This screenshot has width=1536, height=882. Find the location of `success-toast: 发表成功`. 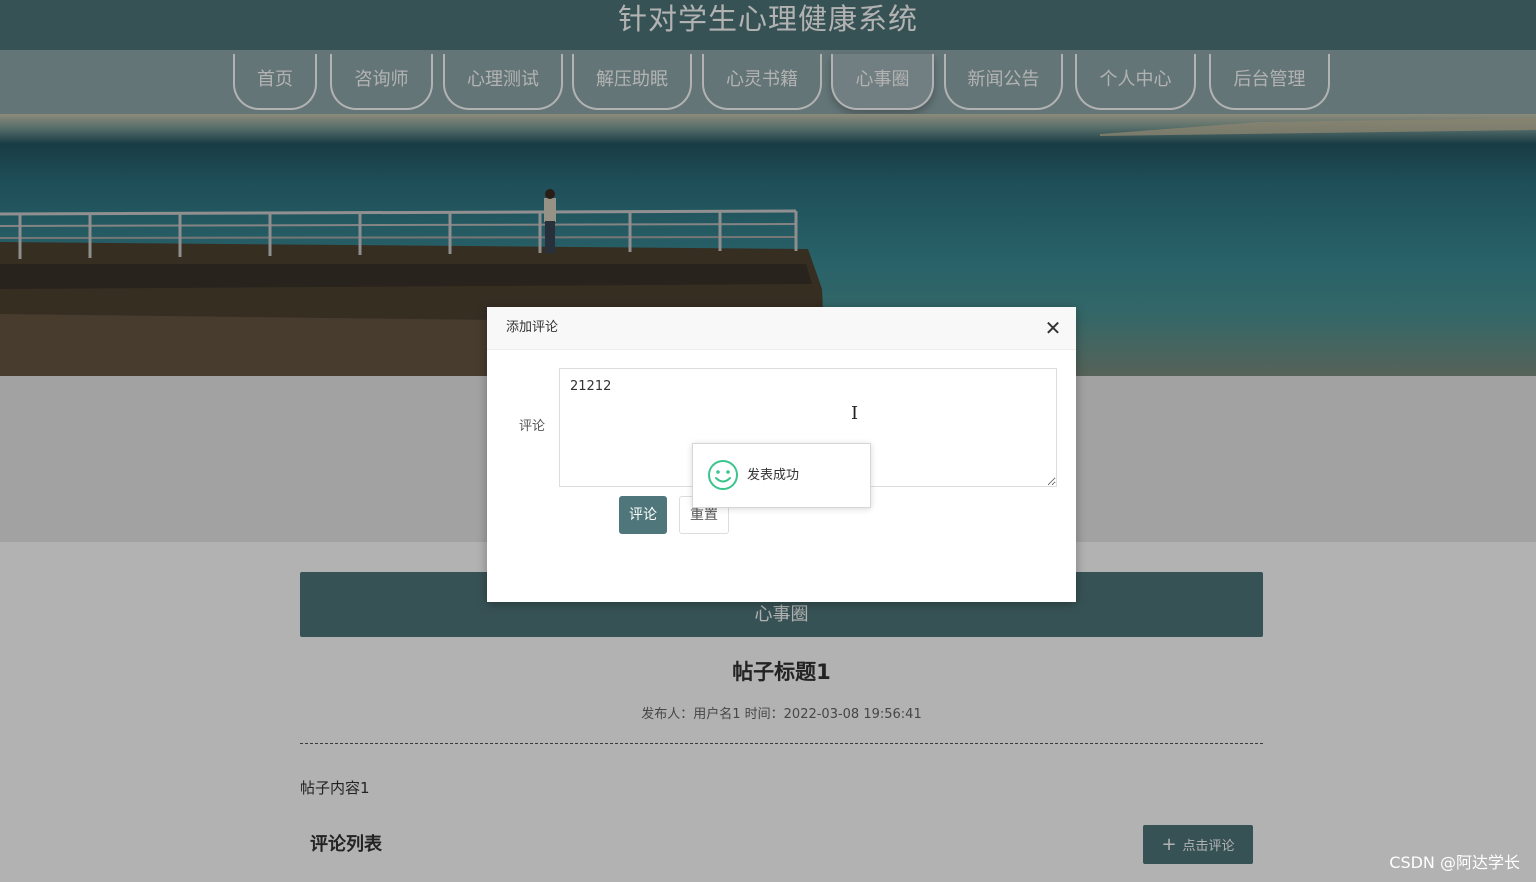

success-toast: 发表成功 is located at coordinates (781, 475).